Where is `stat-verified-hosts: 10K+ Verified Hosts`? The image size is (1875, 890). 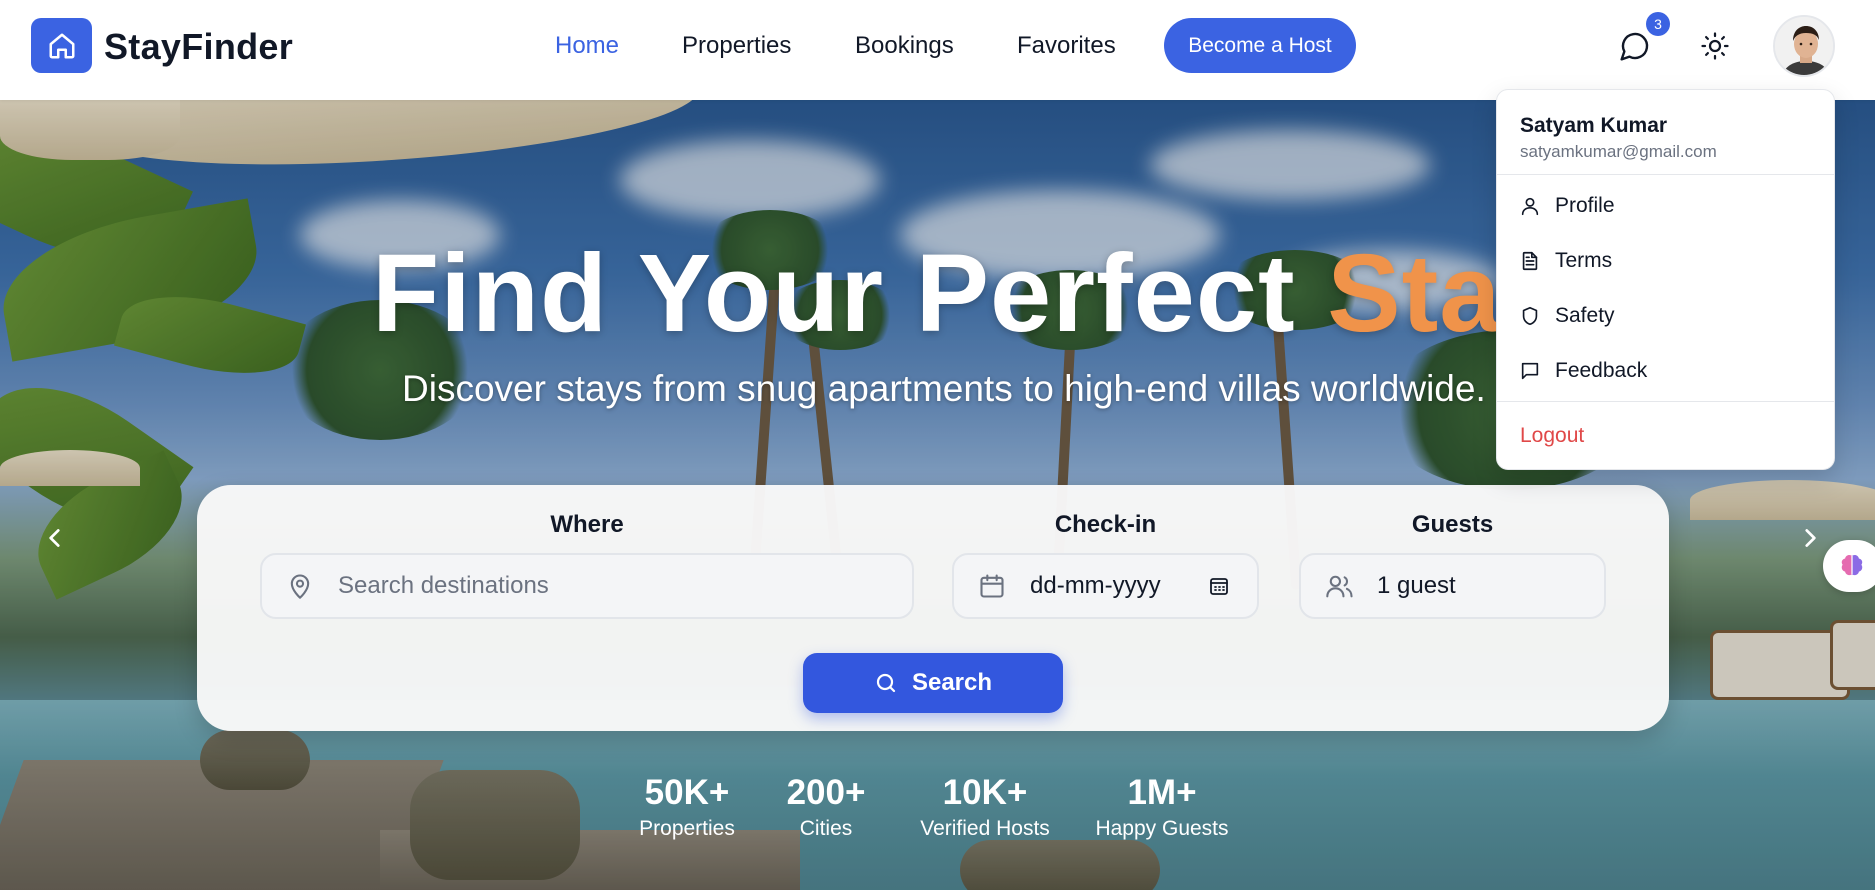 stat-verified-hosts: 10K+ Verified Hosts is located at coordinates (985, 807).